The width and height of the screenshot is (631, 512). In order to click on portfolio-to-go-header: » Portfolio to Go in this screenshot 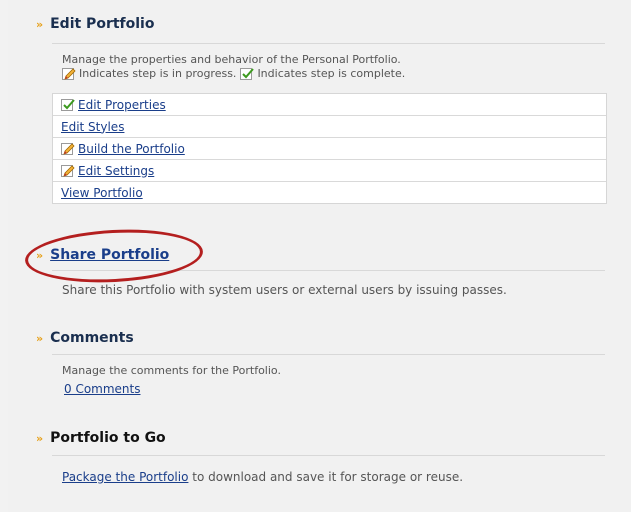, I will do `click(101, 438)`.